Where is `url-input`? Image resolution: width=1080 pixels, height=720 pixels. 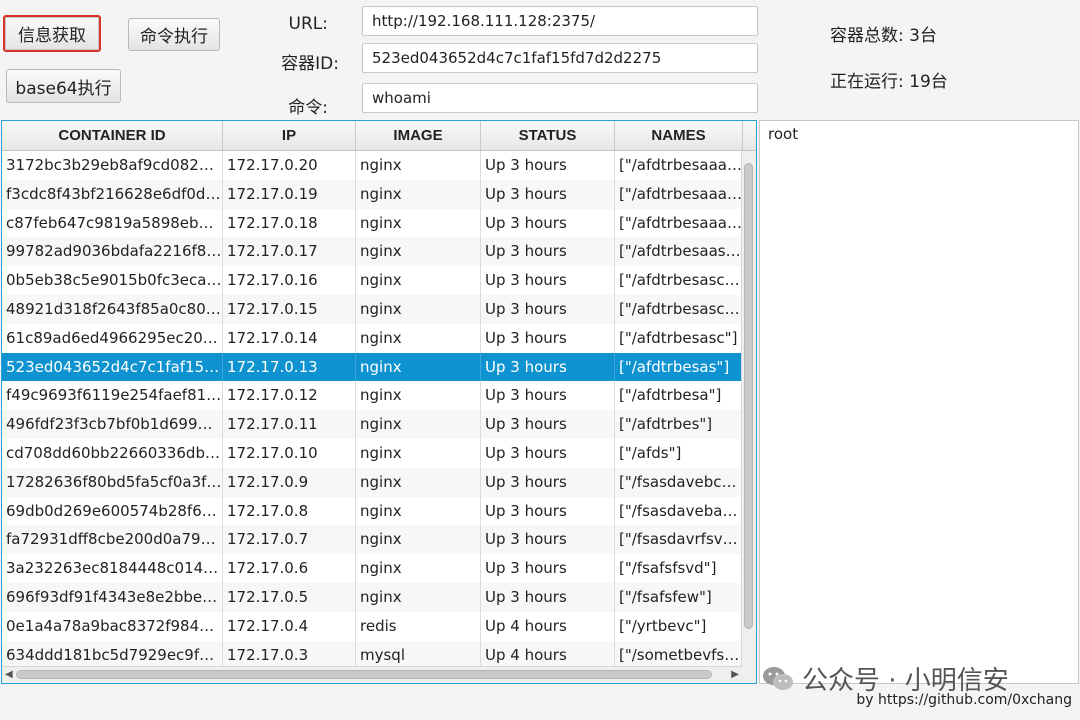
url-input is located at coordinates (560, 21).